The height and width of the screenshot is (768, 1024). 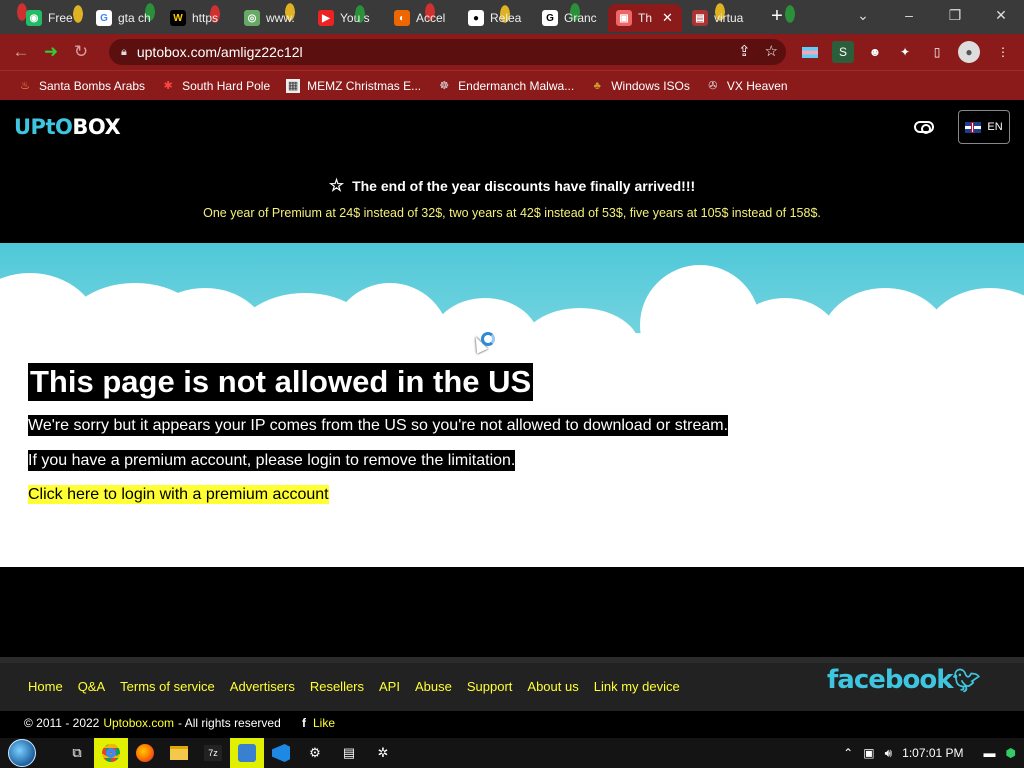 I want to click on minimize-button: –, so click(x=909, y=15).